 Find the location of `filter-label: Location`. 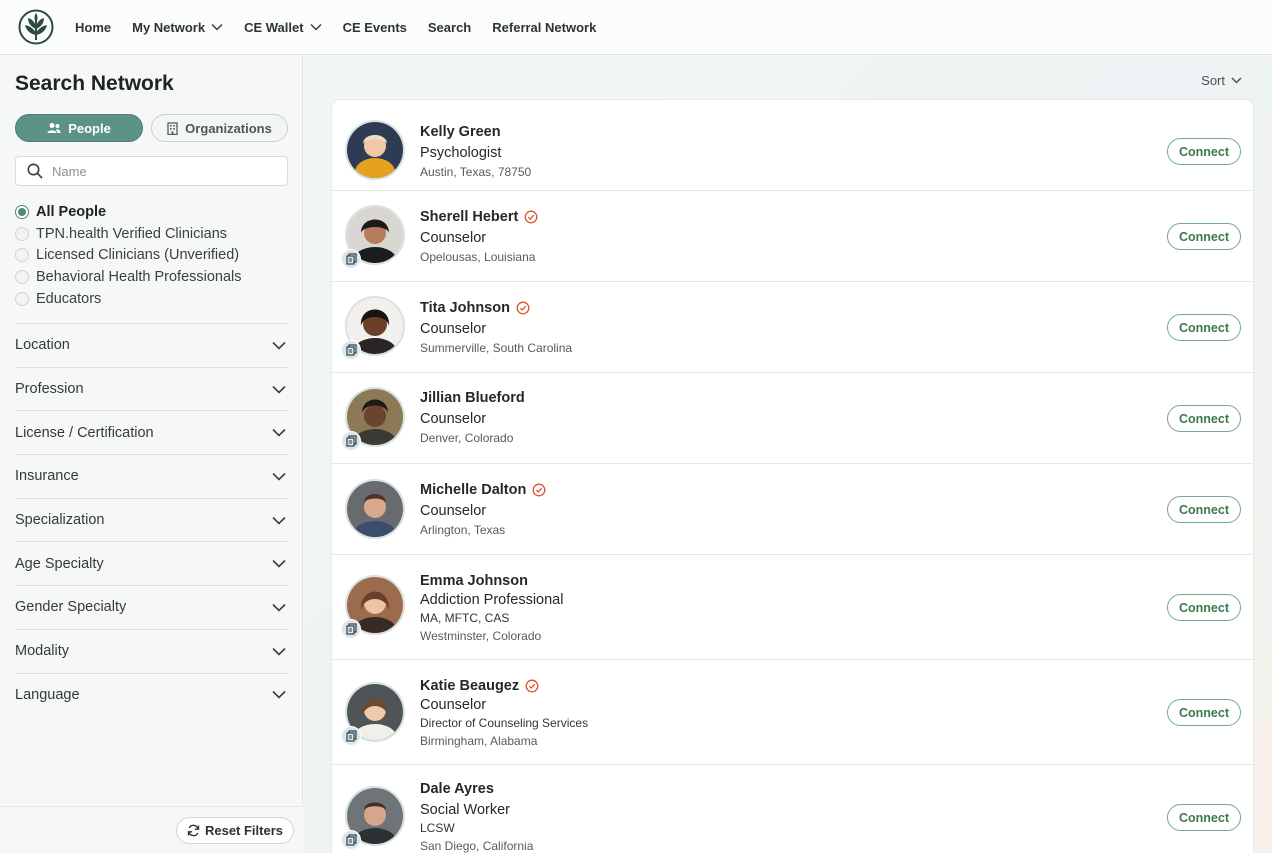

filter-label: Location is located at coordinates (42, 345).